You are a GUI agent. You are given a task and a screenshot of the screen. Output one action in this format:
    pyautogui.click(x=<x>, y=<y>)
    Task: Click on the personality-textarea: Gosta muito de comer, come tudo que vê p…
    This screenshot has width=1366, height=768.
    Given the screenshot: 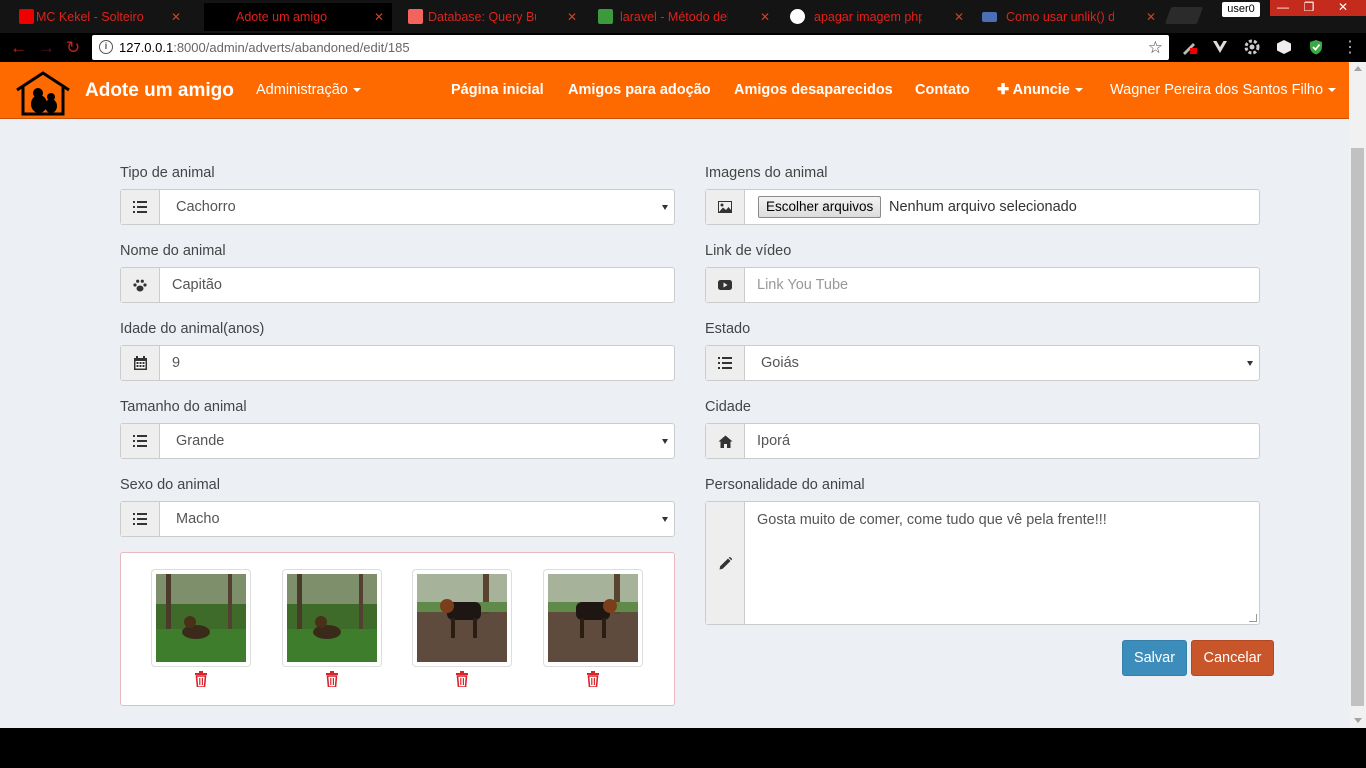 What is the action you would take?
    pyautogui.click(x=982, y=563)
    